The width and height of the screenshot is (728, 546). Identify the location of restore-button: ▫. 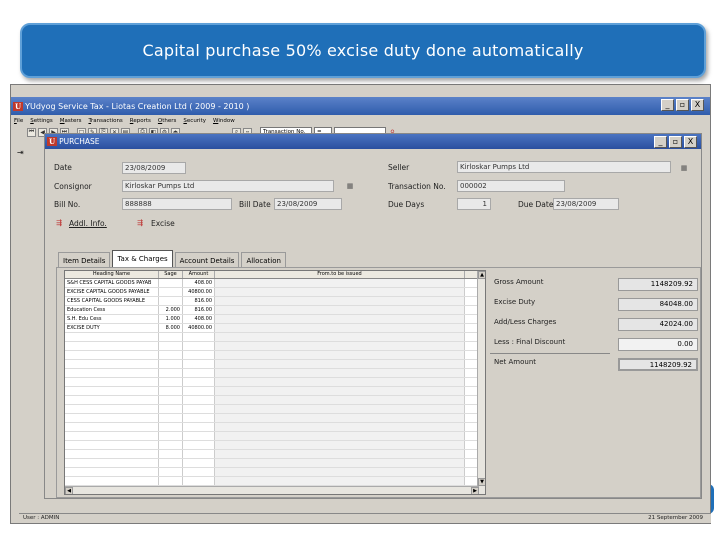
(682, 105).